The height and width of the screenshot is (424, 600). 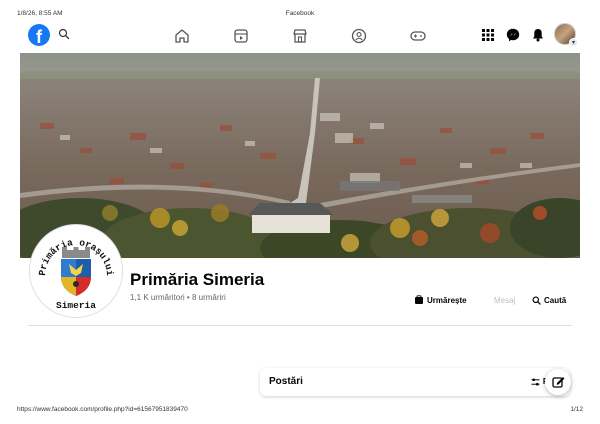 I want to click on compose-icon, so click(x=558, y=382).